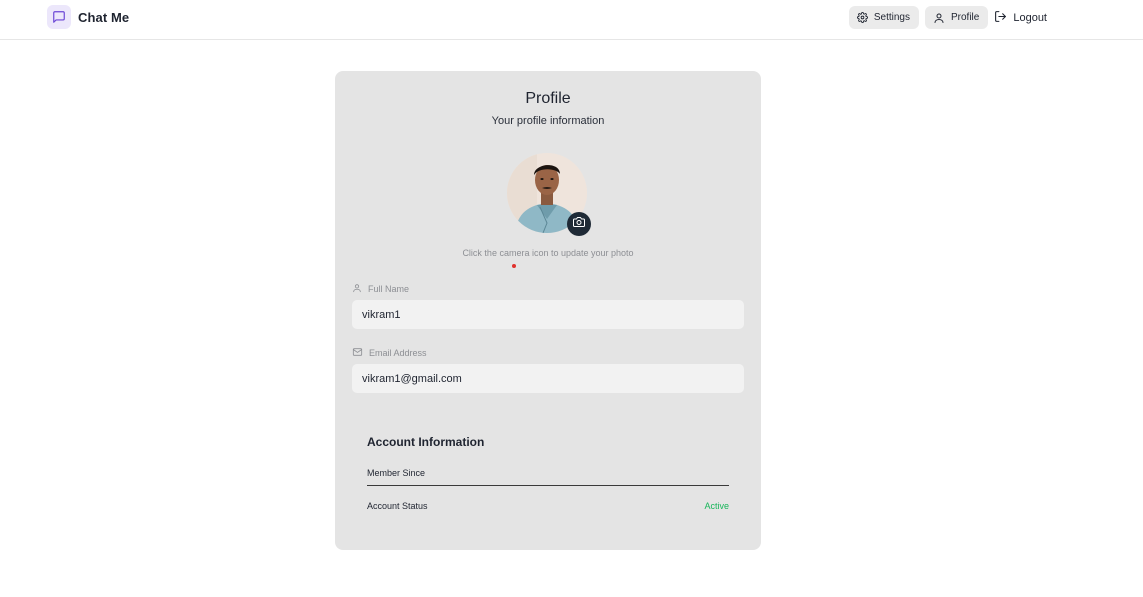  What do you see at coordinates (1000, 18) in the screenshot?
I see `logout-icon` at bounding box center [1000, 18].